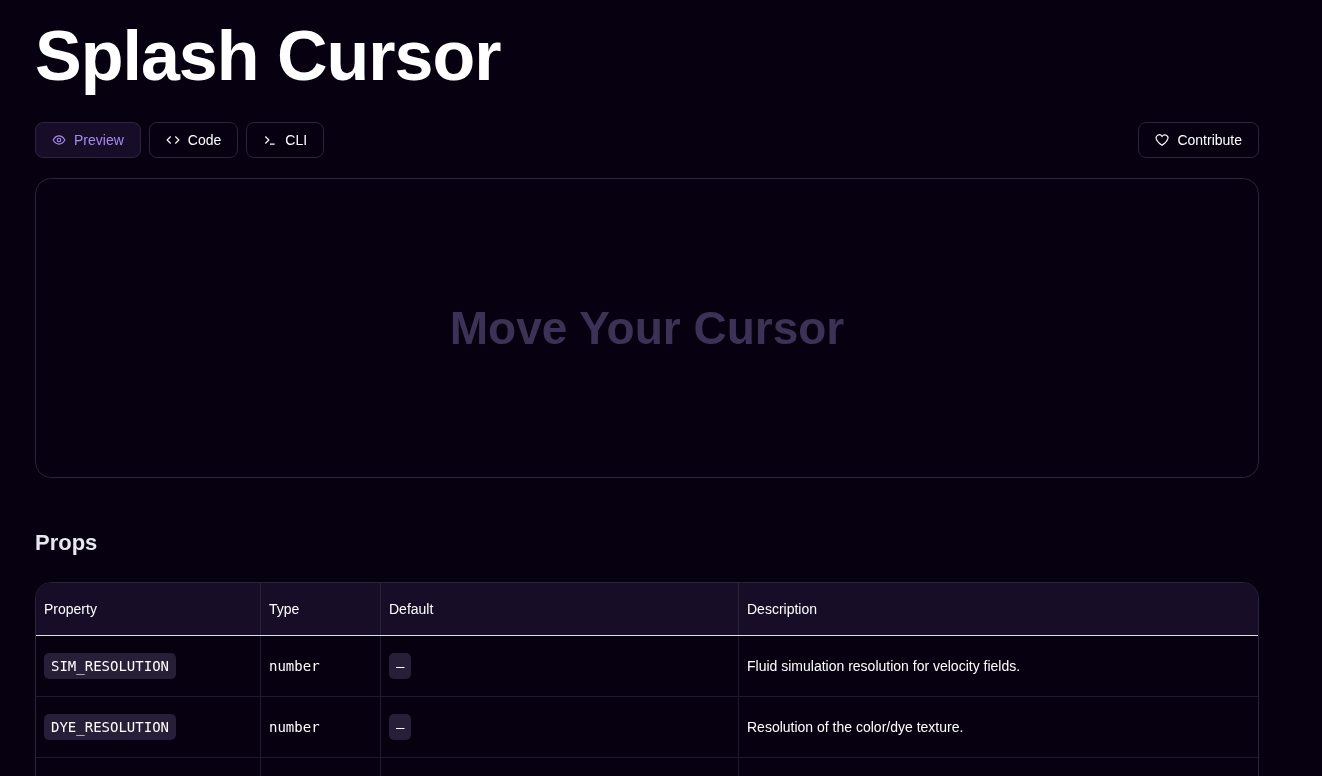 Image resolution: width=1322 pixels, height=776 pixels. I want to click on column-header: Default, so click(560, 609).